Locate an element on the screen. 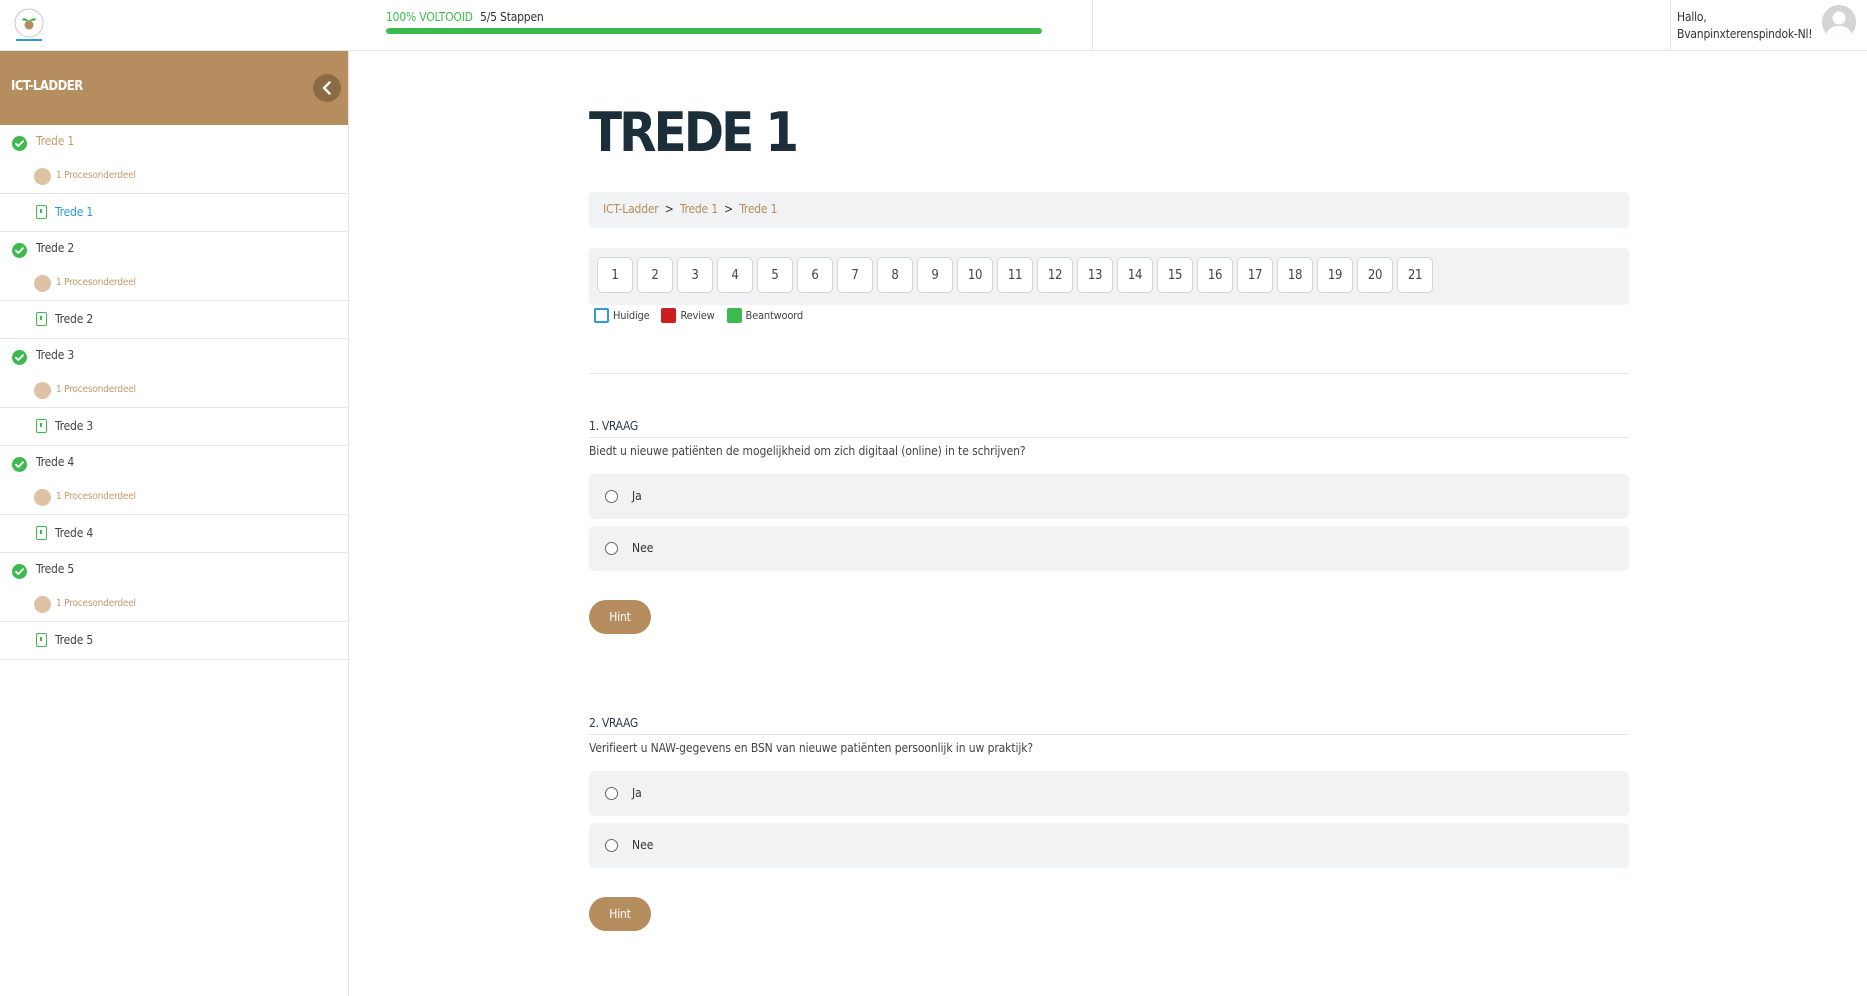 This screenshot has height=996, width=1867. sidebar-item-label: Trede 4 is located at coordinates (74, 533).